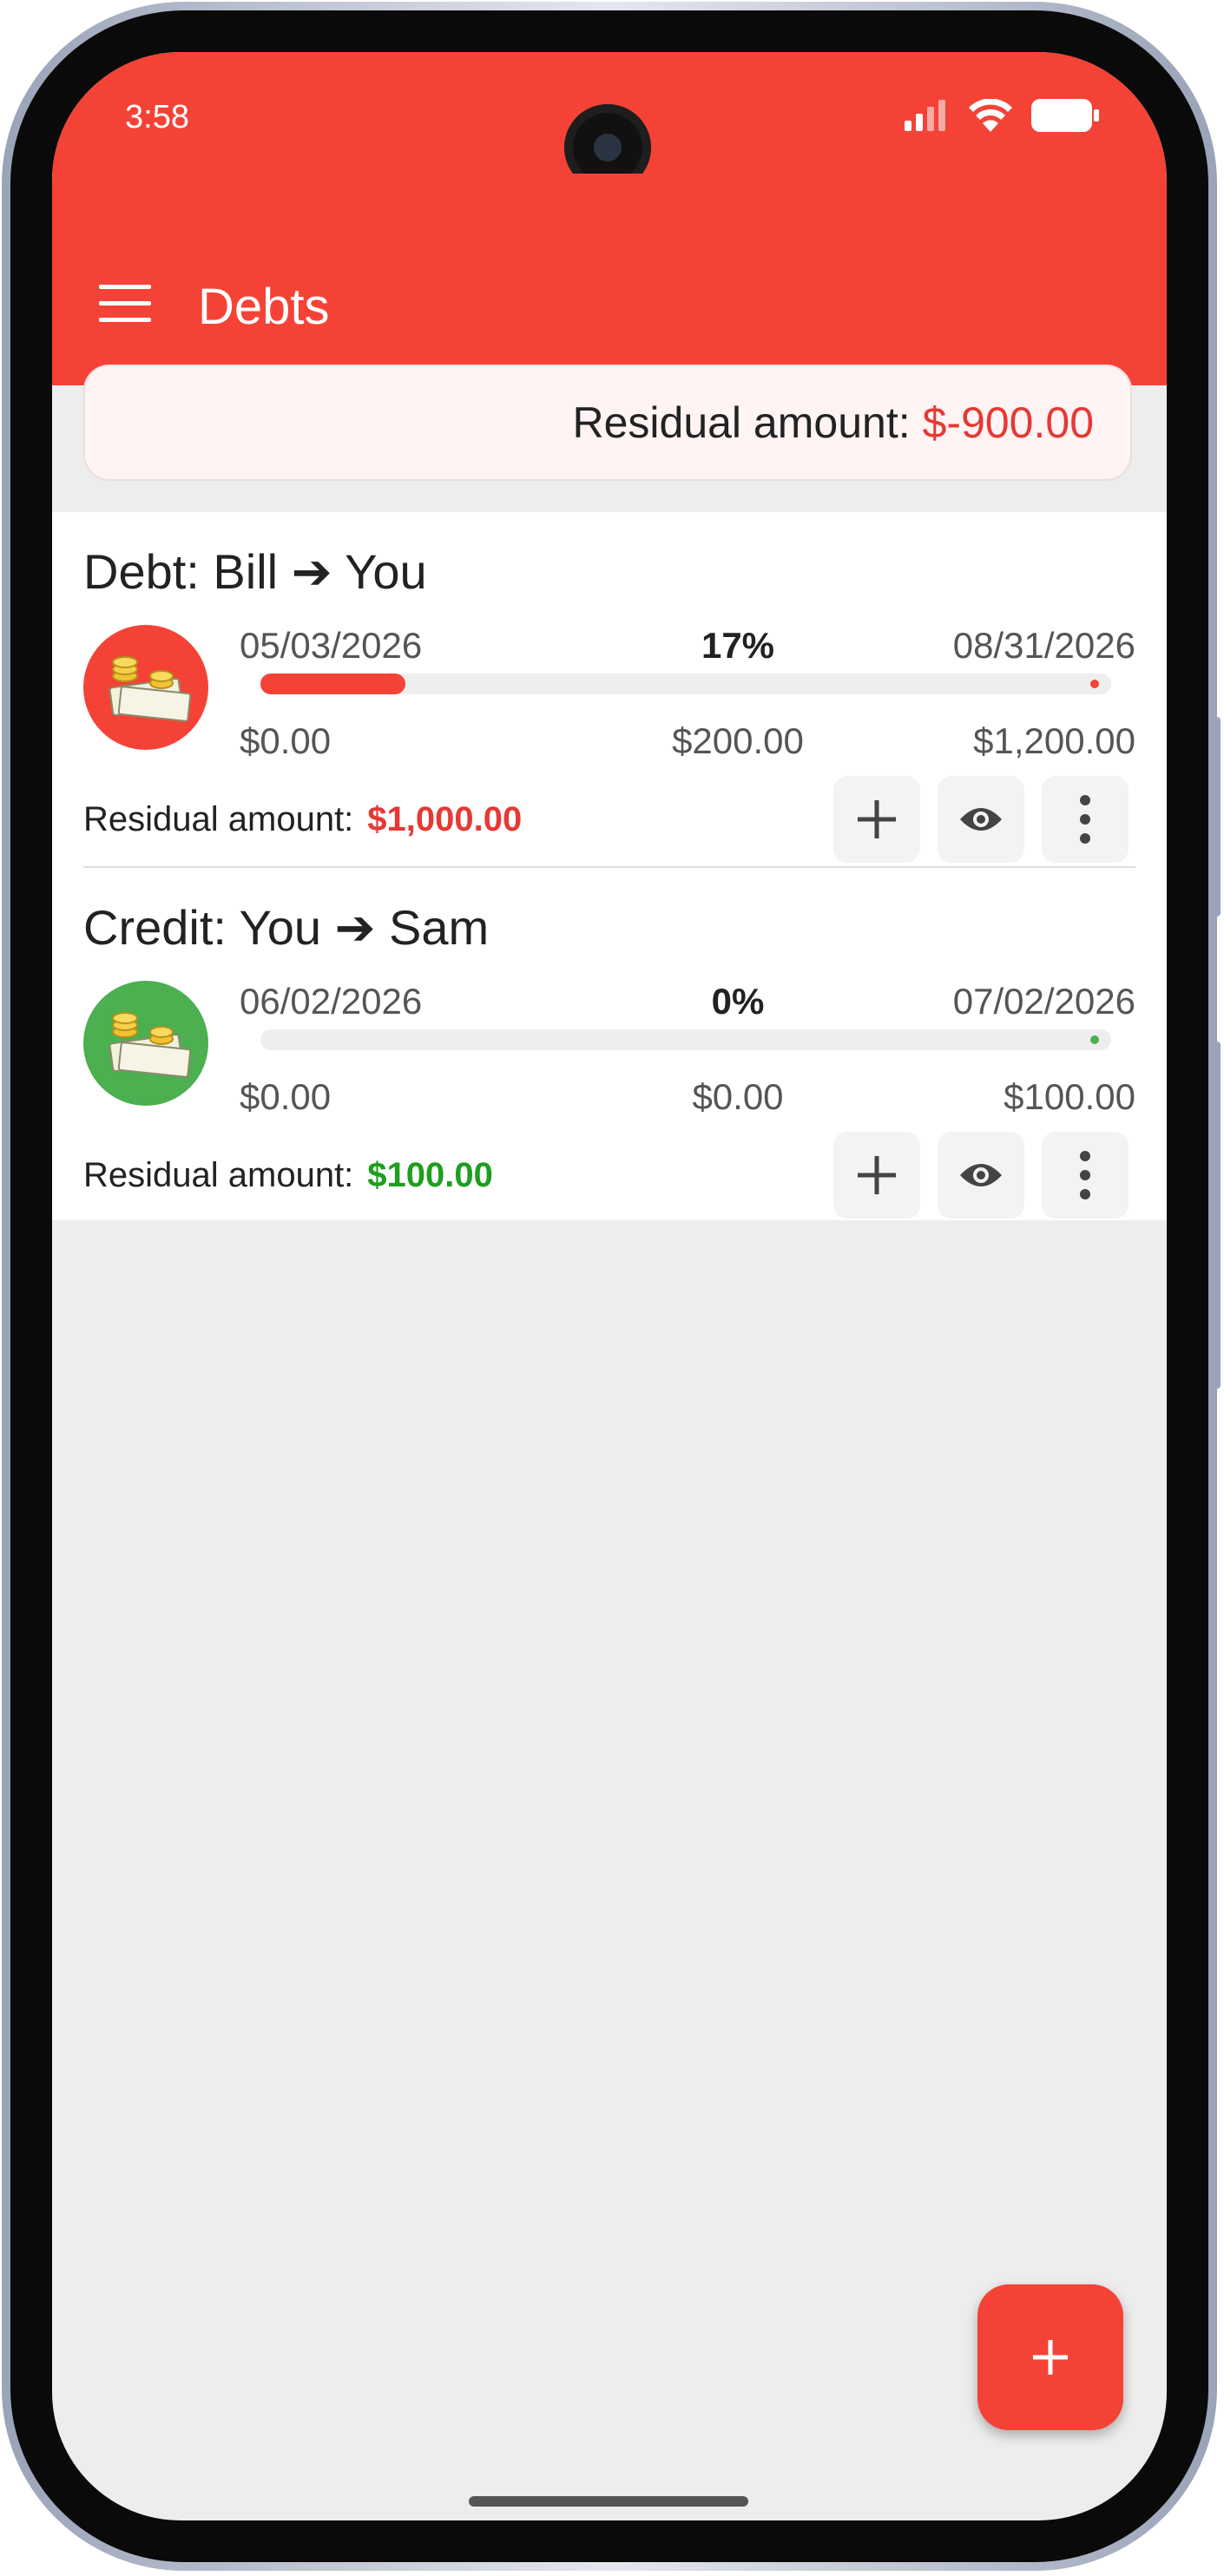 This screenshot has height=2576, width=1224. What do you see at coordinates (125, 304) in the screenshot?
I see `menu-icon` at bounding box center [125, 304].